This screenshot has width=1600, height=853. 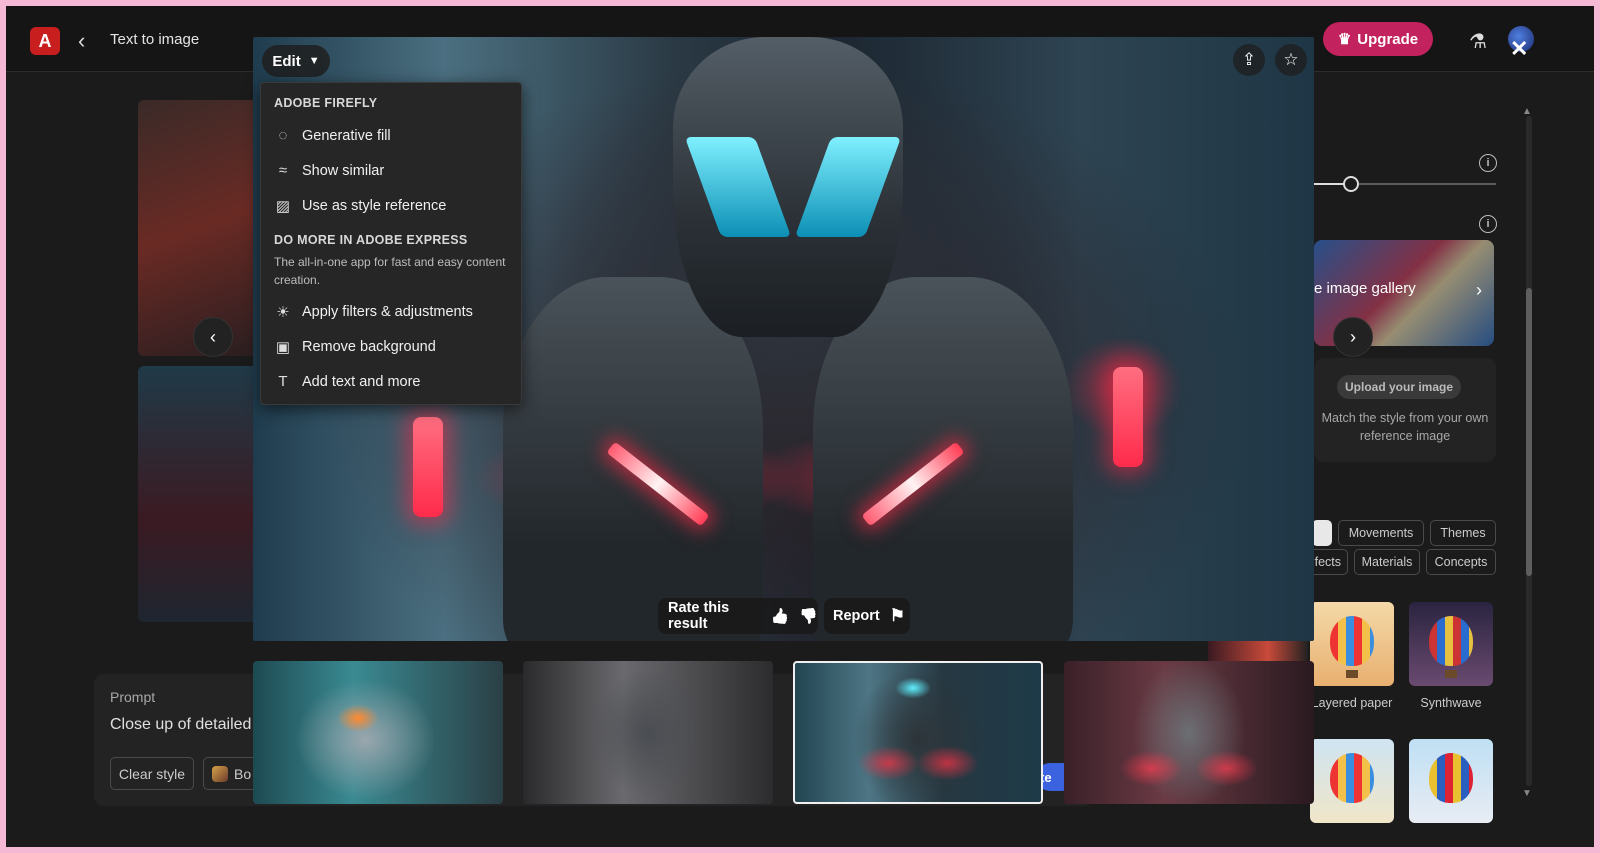 What do you see at coordinates (699, 616) in the screenshot?
I see `rate-label: Rate this result` at bounding box center [699, 616].